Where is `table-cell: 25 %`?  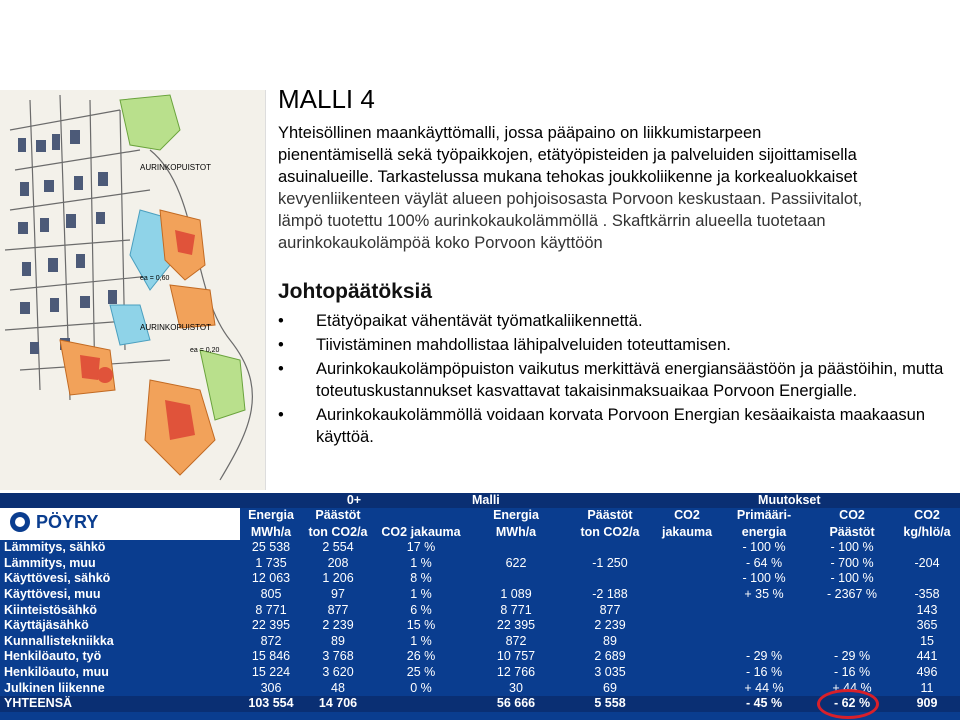
table-cell: 25 % is located at coordinates (421, 672).